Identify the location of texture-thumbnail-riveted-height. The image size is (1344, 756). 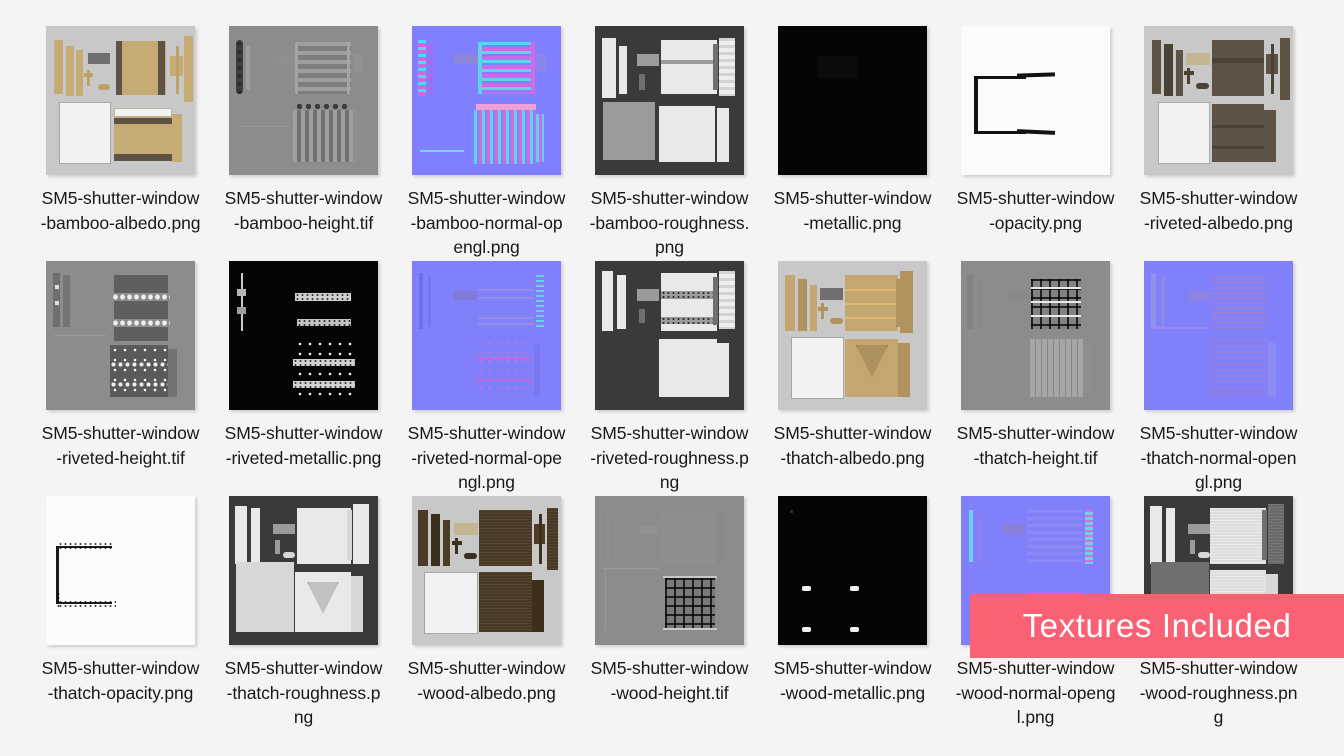
(120, 335).